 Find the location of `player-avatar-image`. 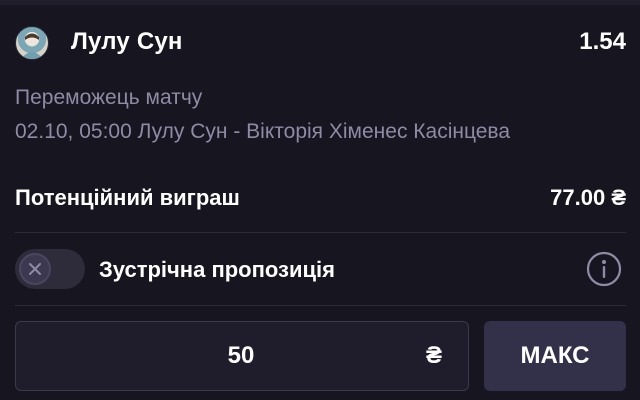

player-avatar-image is located at coordinates (32, 46).